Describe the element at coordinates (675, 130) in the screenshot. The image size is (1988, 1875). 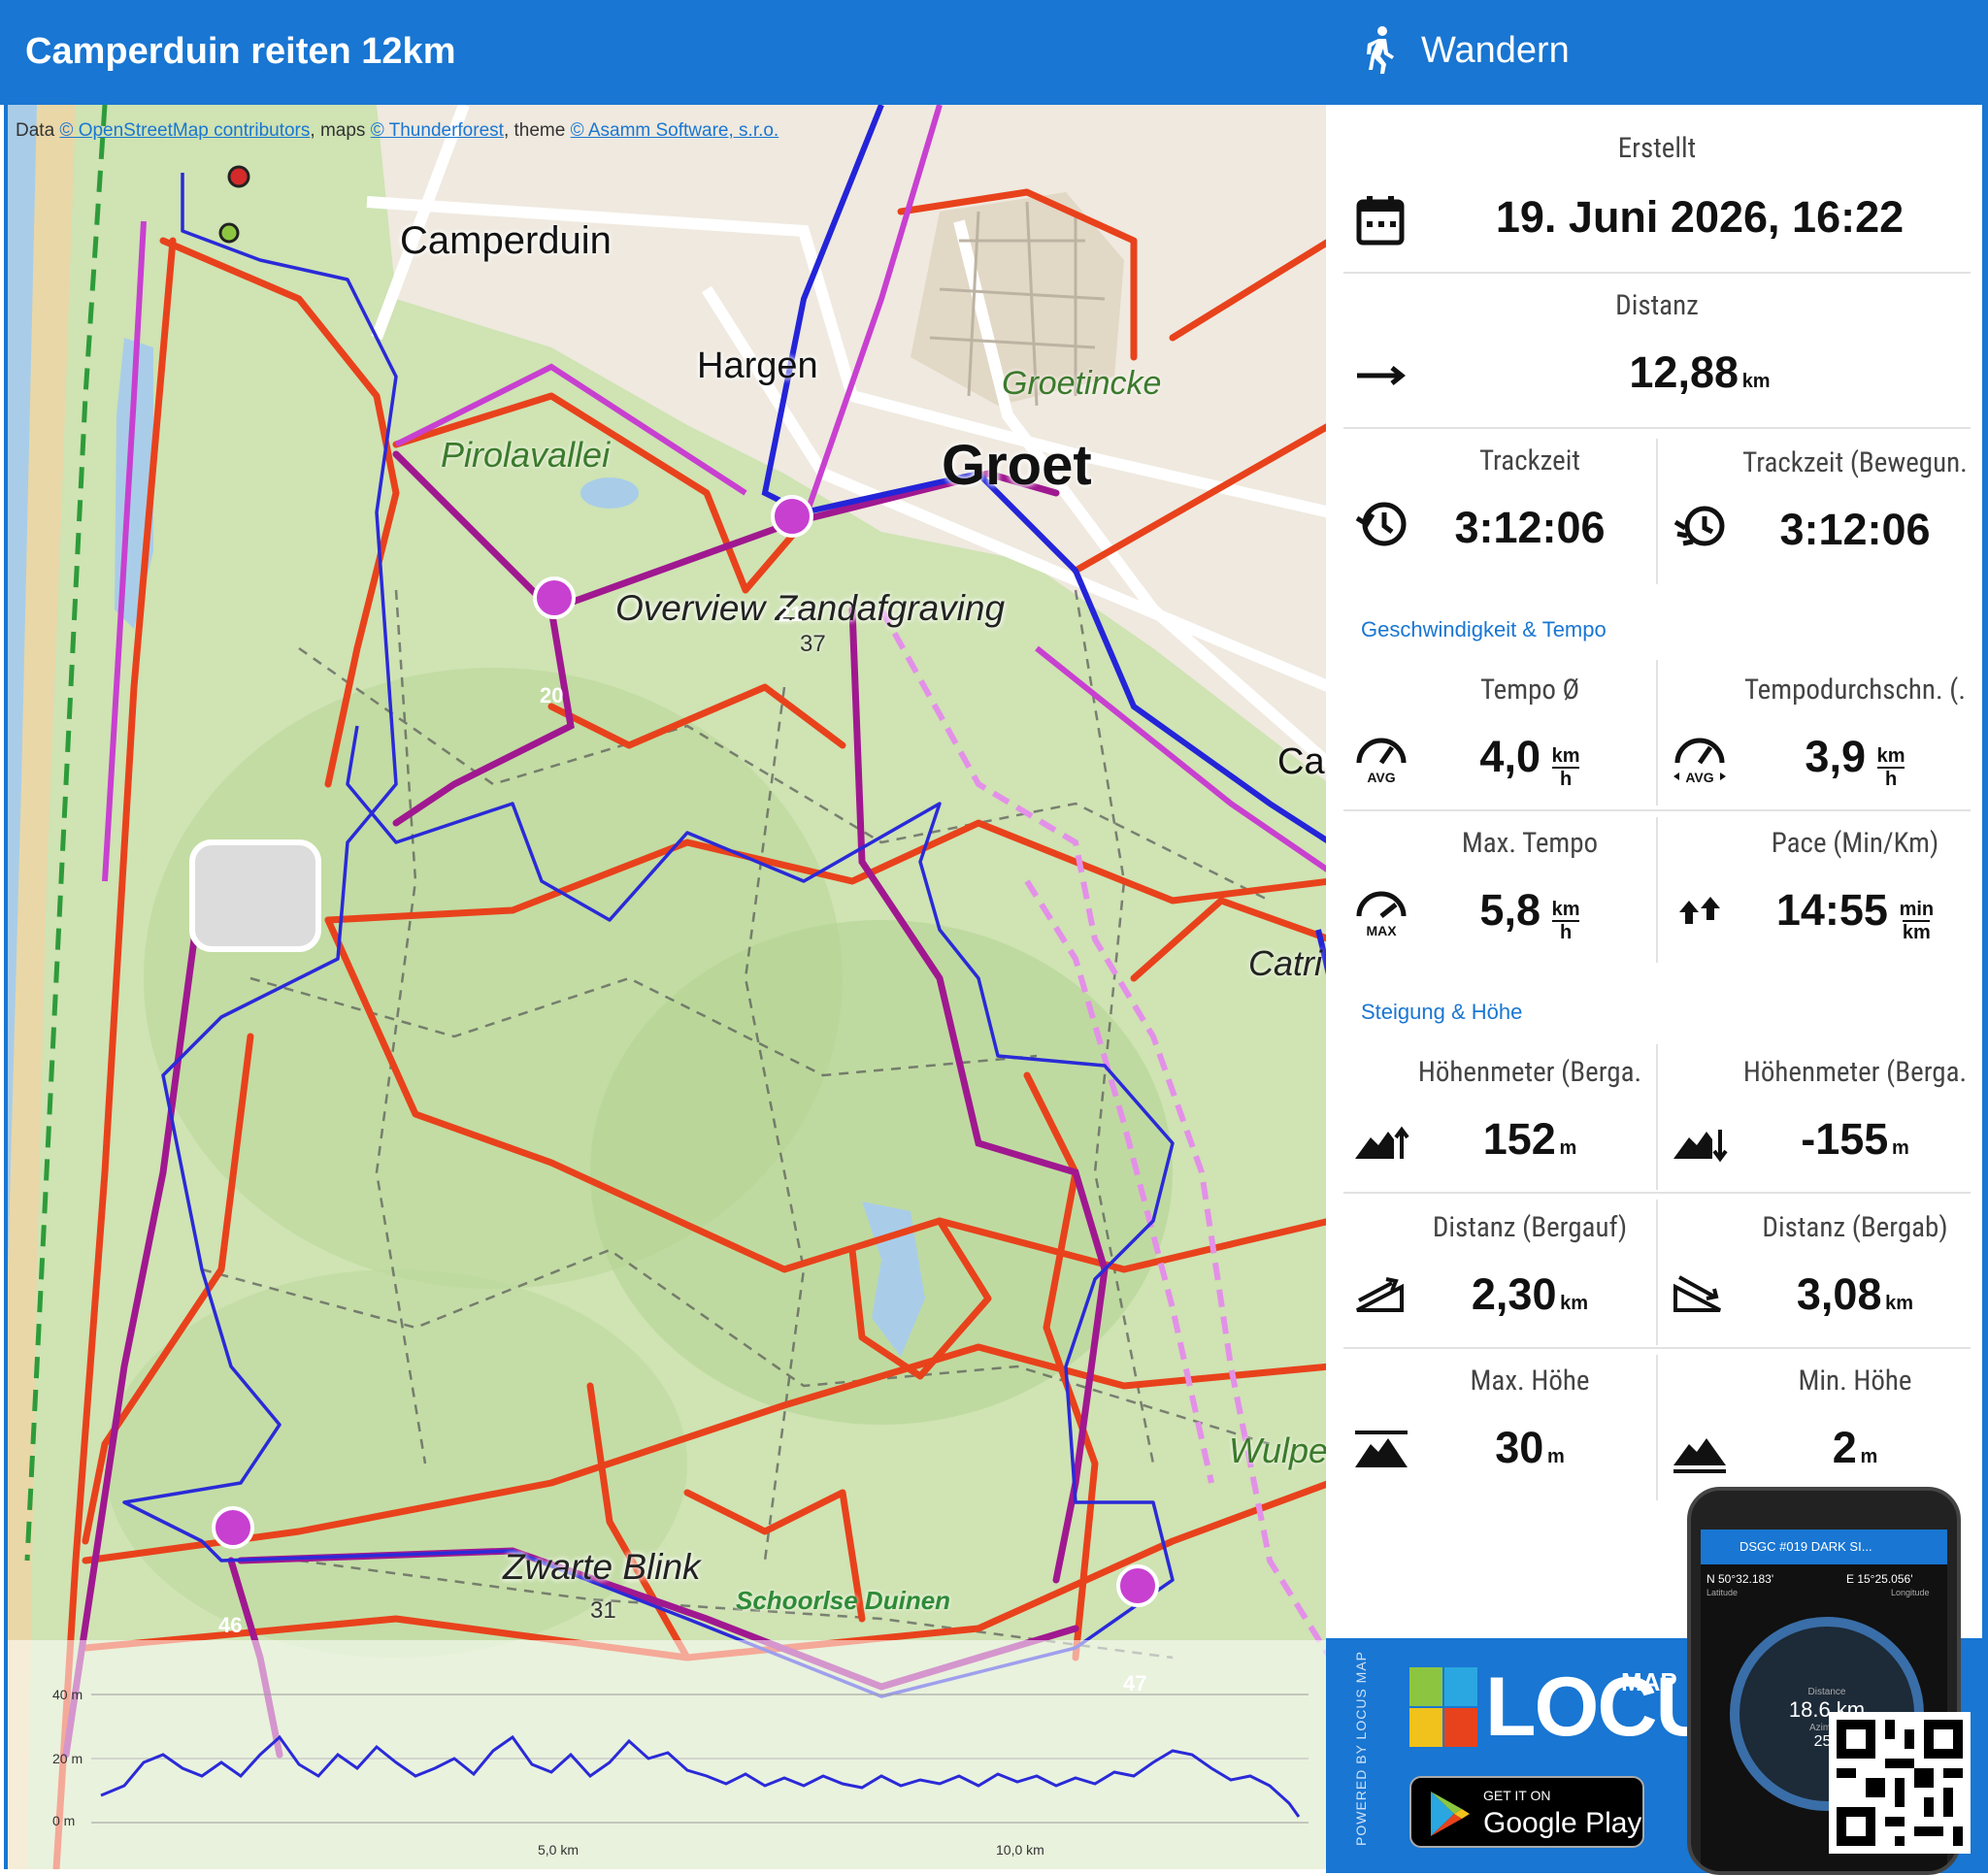
I see `asamm-link: © Asamm Software, s.r.o.` at that location.